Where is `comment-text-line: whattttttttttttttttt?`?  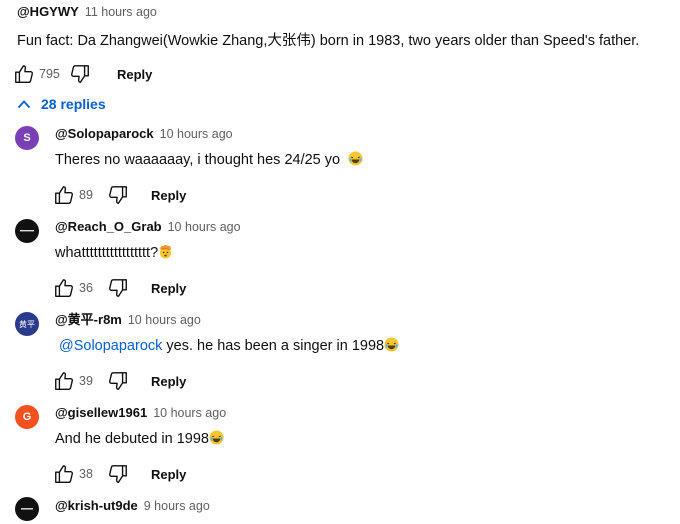
comment-text-line: whattttttttttttttttt? is located at coordinates (148, 253).